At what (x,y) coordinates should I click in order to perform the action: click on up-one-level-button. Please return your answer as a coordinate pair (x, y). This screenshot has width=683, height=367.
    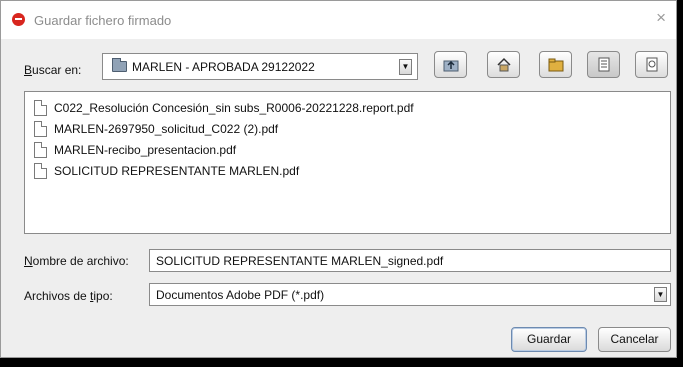
    Looking at the image, I should click on (450, 64).